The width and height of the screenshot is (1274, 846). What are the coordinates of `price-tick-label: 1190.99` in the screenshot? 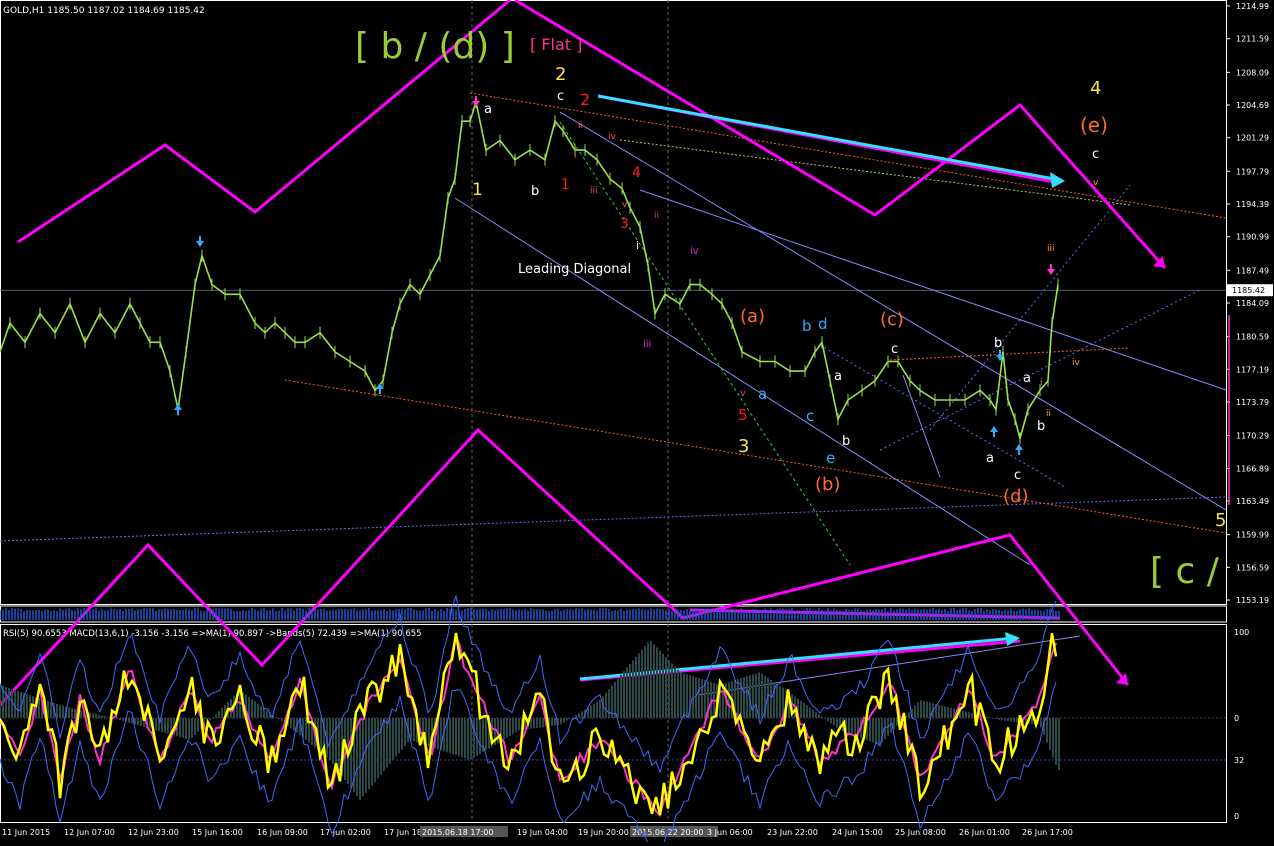 It's located at (1252, 237).